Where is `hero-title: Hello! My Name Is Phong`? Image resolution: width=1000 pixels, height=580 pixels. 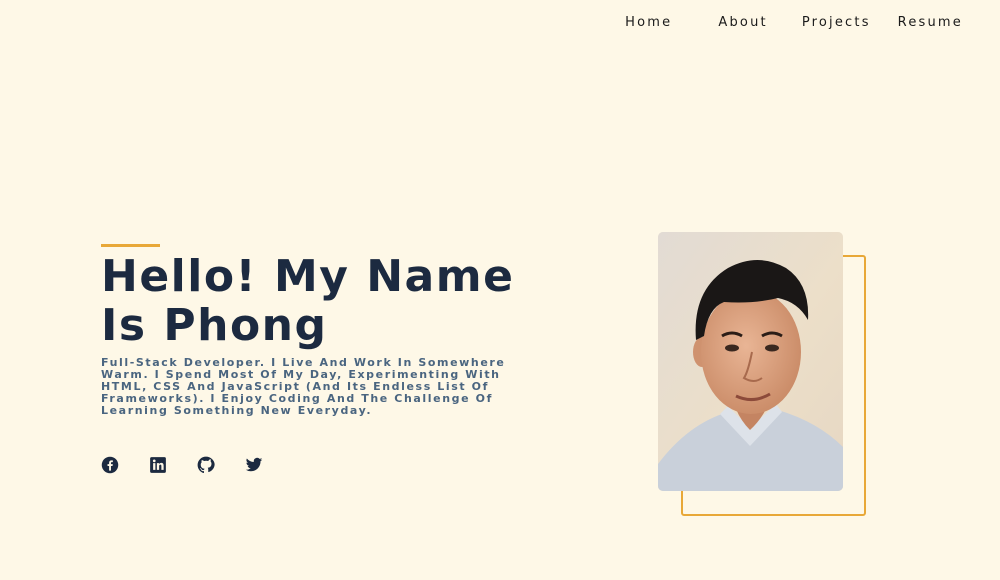
hero-title: Hello! My Name Is Phong is located at coordinates (331, 301).